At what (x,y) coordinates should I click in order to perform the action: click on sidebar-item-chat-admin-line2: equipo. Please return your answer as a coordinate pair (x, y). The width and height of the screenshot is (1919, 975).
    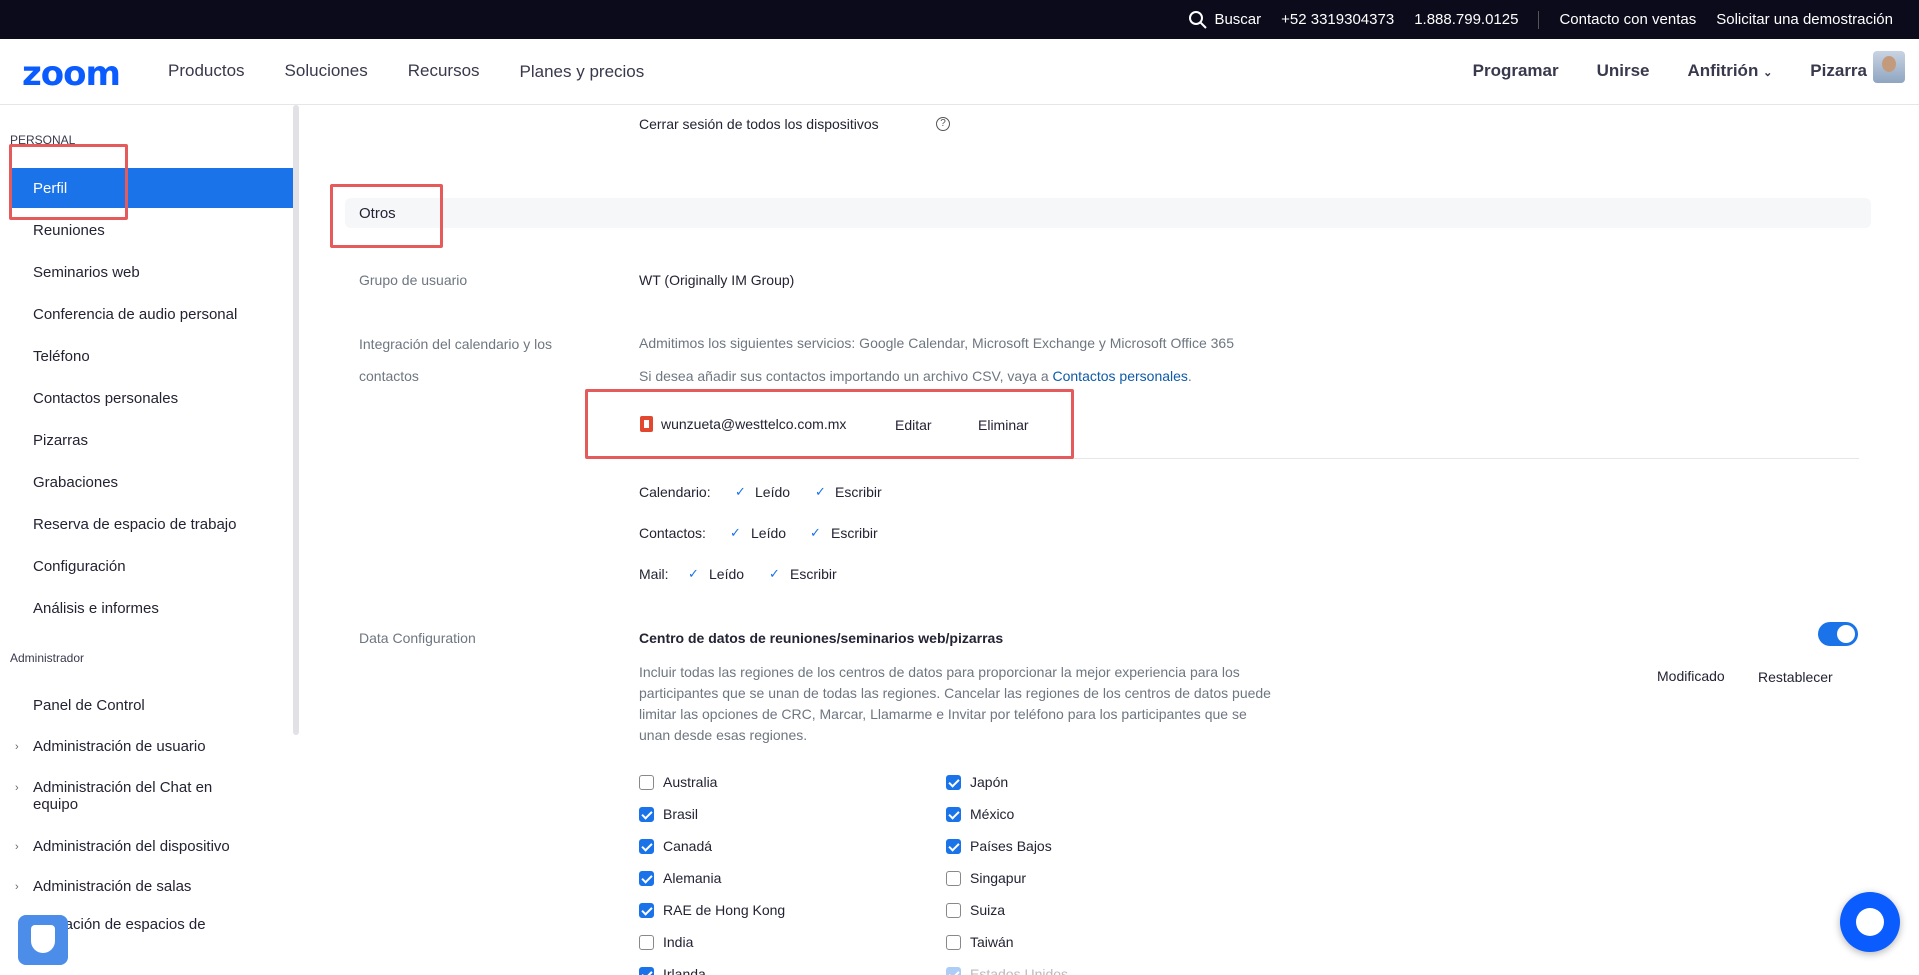
    Looking at the image, I should click on (56, 804).